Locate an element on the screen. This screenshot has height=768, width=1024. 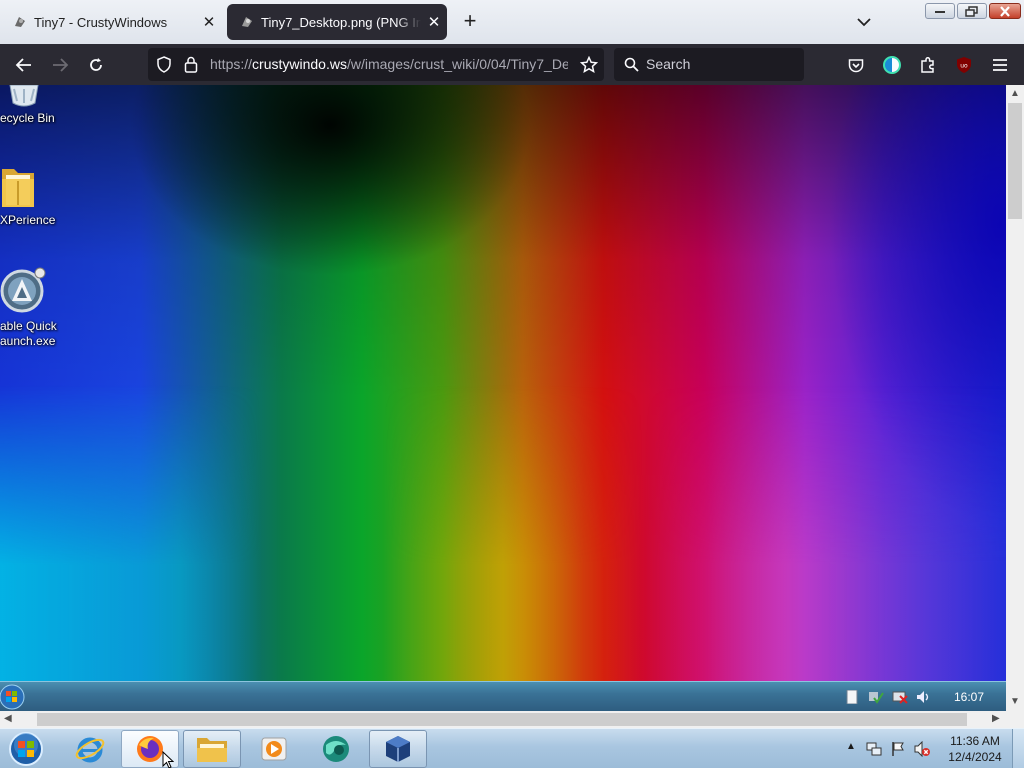
screenshot-taskbar: 16:07 is located at coordinates (503, 696).